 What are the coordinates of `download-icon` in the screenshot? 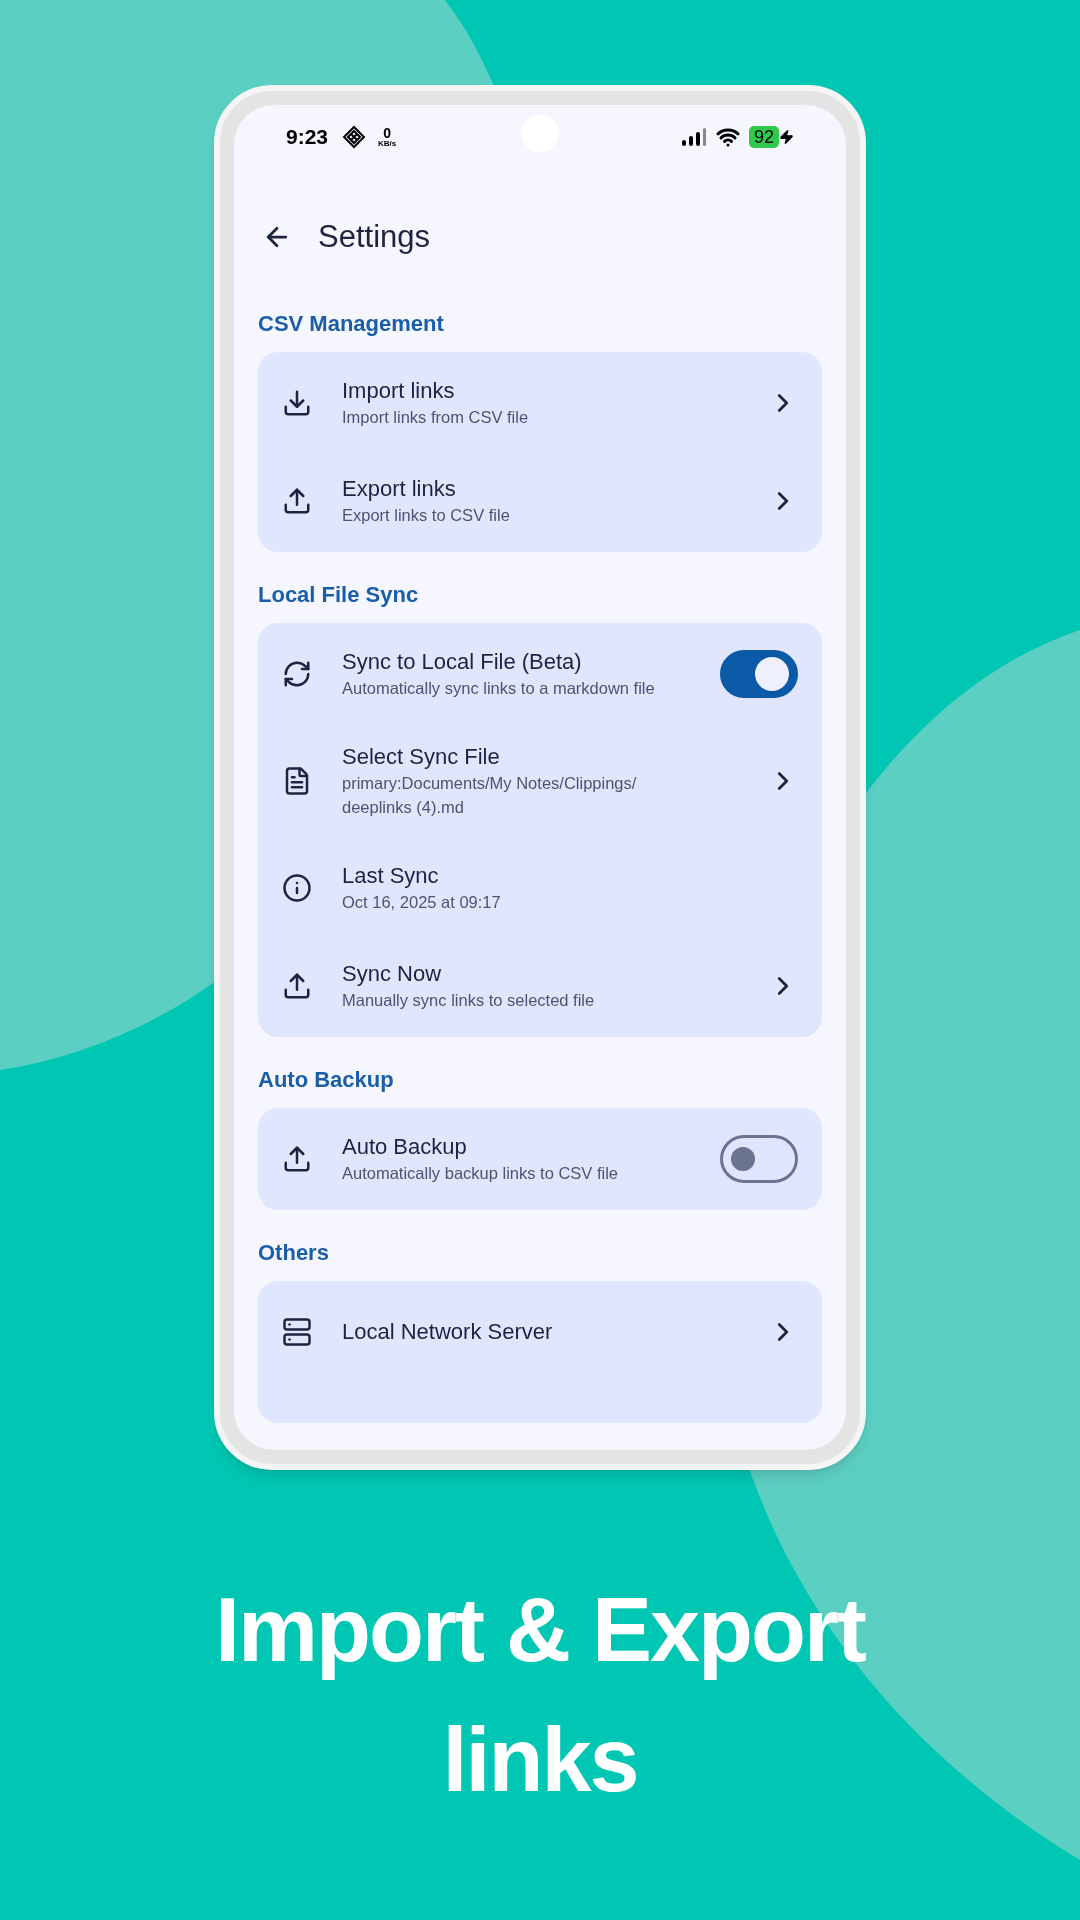 It's located at (297, 403).